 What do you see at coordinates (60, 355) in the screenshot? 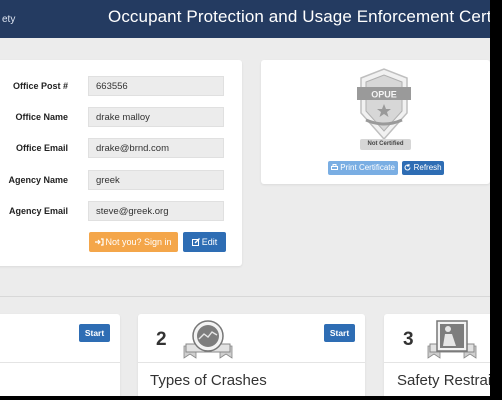
I see `module-card-1: Start` at bounding box center [60, 355].